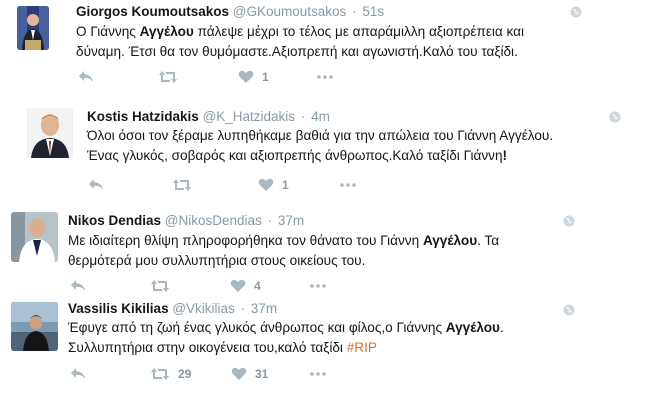 Image resolution: width=648 pixels, height=404 pixels. I want to click on highlight-word: !, so click(505, 155).